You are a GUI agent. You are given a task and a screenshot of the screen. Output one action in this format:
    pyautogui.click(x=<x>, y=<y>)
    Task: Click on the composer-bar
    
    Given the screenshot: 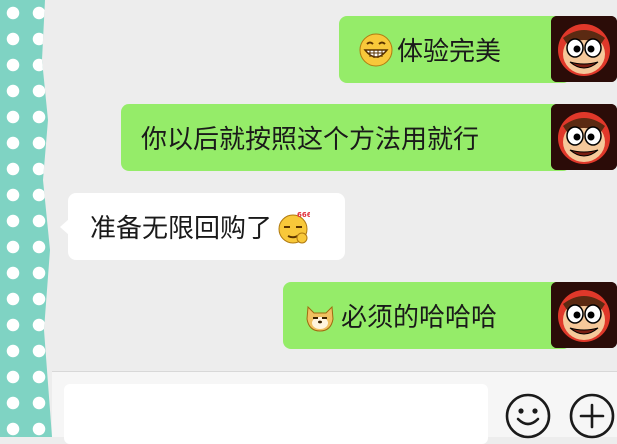 What is the action you would take?
    pyautogui.click(x=334, y=408)
    